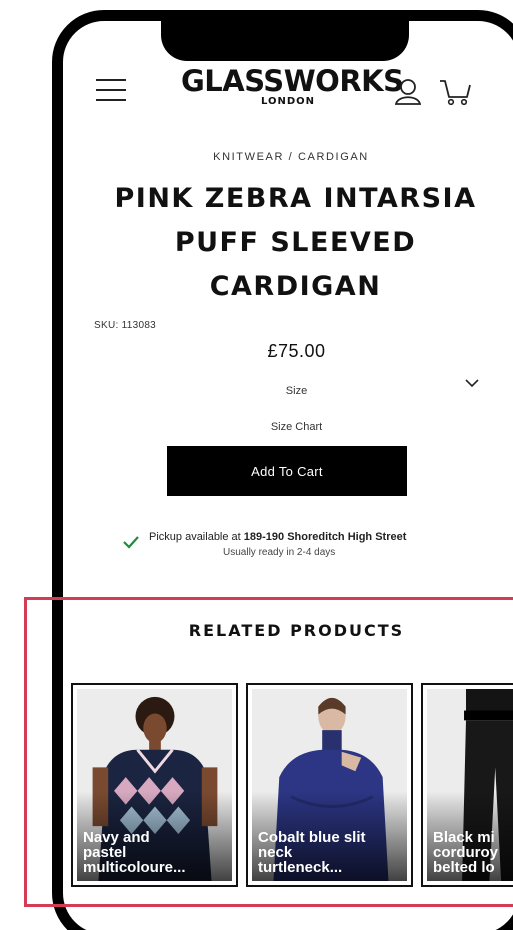  Describe the element at coordinates (111, 90) in the screenshot. I see `hamburger-menu-icon` at that location.